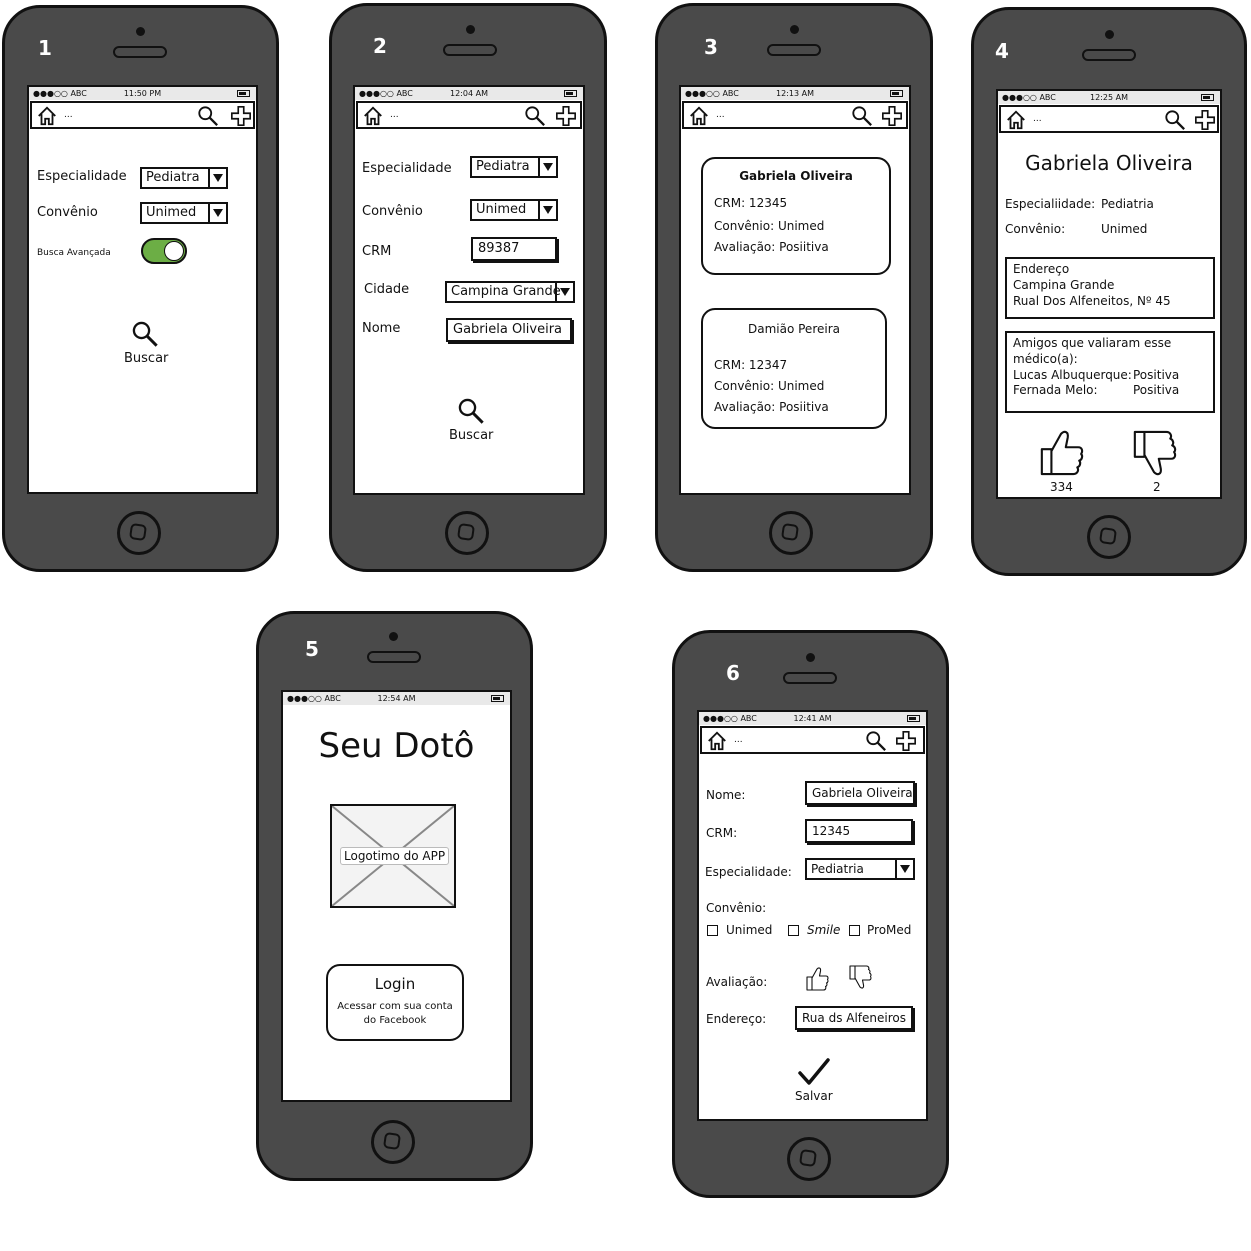 Image resolution: width=1251 pixels, height=1251 pixels. Describe the element at coordinates (751, 203) in the screenshot. I see `crm-text: CRM: 12345` at that location.